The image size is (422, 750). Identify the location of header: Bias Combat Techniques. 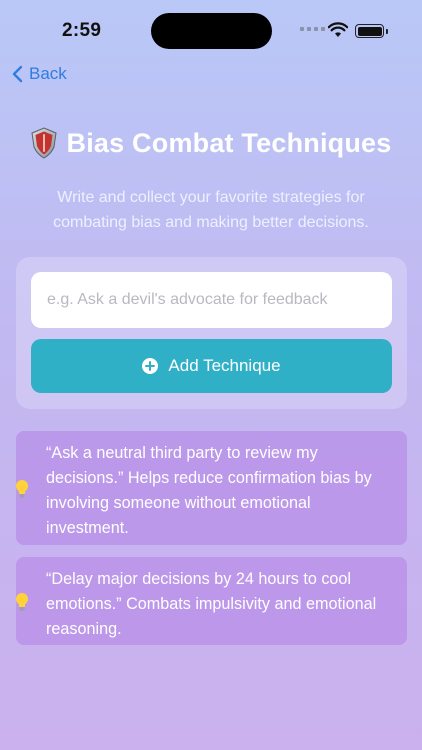
(211, 143).